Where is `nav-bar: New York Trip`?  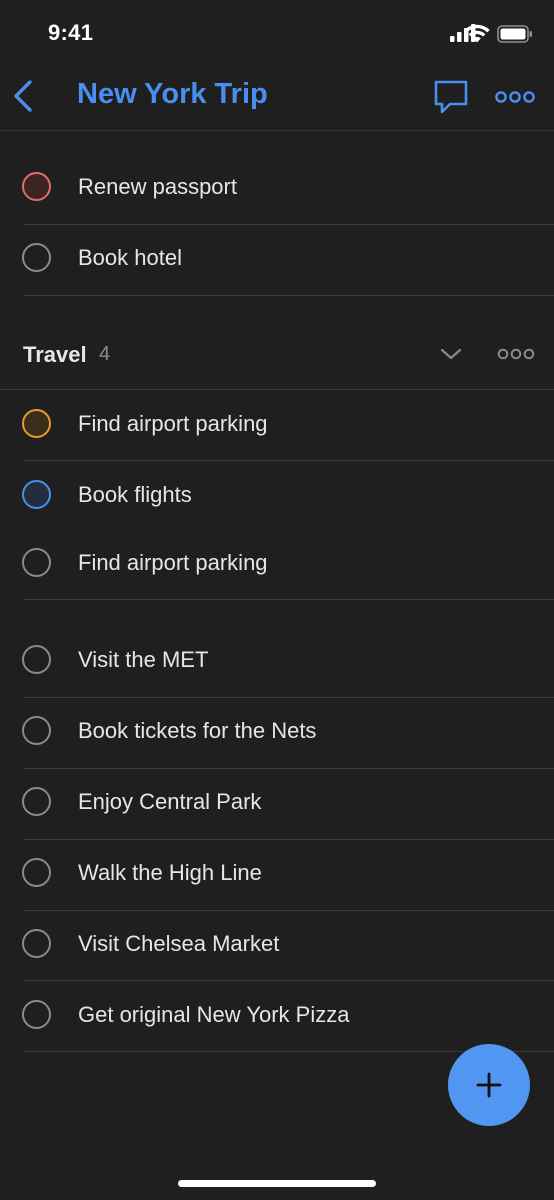 nav-bar: New York Trip is located at coordinates (277, 96).